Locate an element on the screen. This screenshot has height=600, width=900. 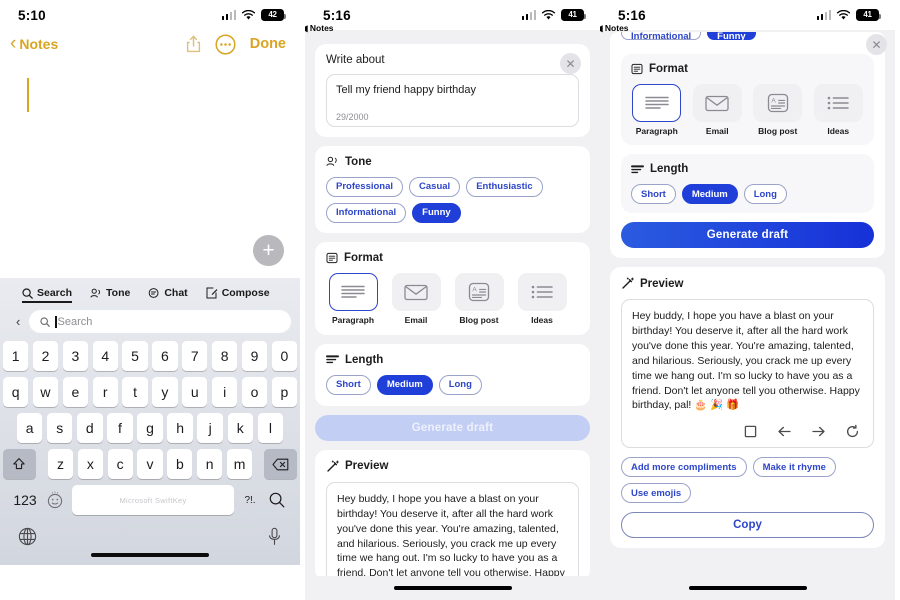
suggestion-use-emojis: Use emojis is located at coordinates (656, 493).